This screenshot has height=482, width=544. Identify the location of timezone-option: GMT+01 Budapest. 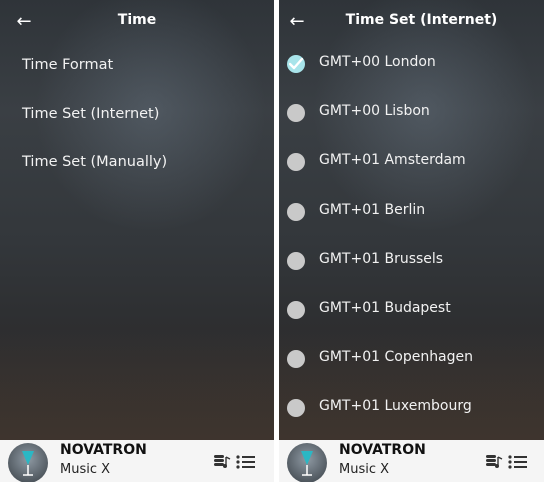
(411, 310).